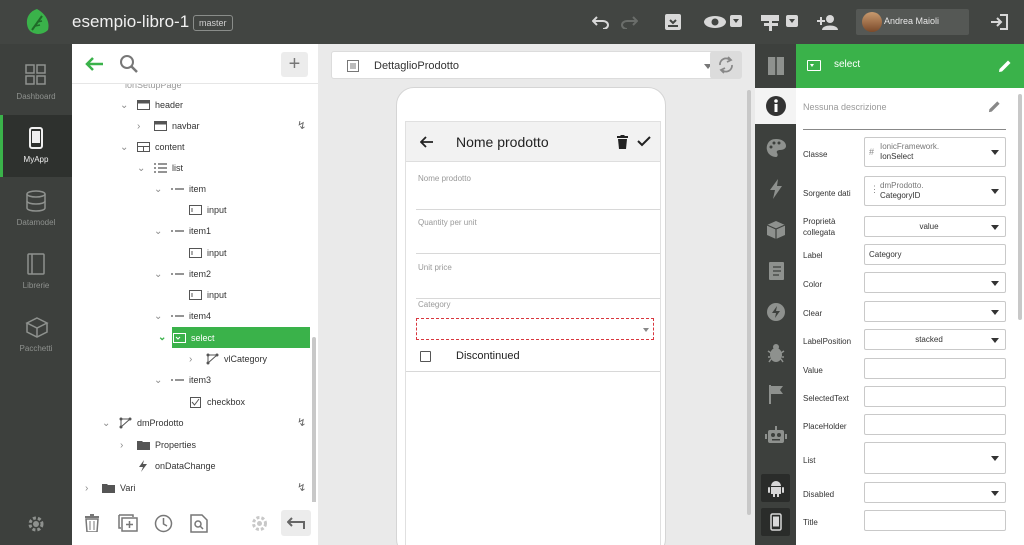 The image size is (1024, 545). I want to click on tree-row-header: ⌄ header, so click(151, 105).